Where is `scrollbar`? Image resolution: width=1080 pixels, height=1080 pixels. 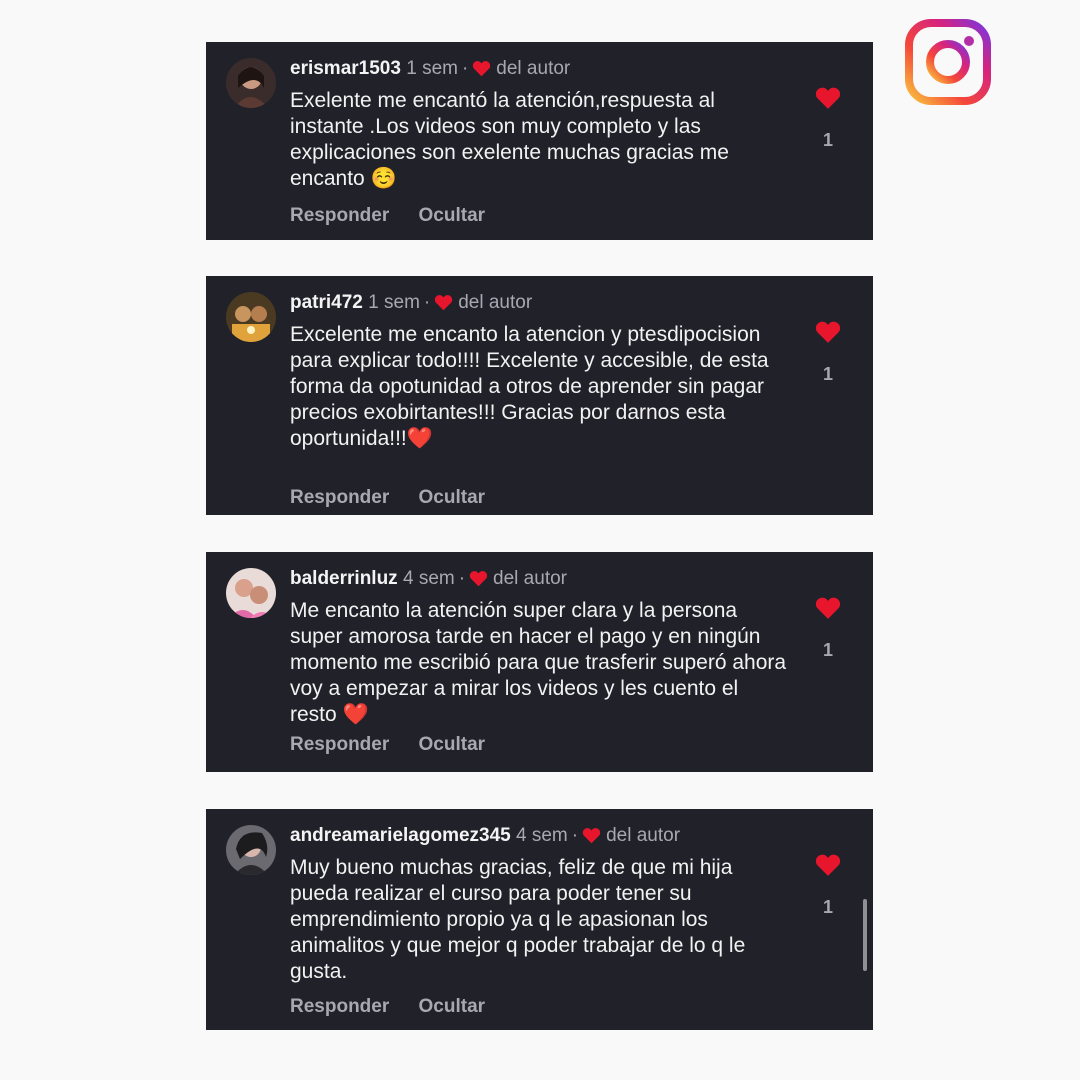 scrollbar is located at coordinates (865, 935).